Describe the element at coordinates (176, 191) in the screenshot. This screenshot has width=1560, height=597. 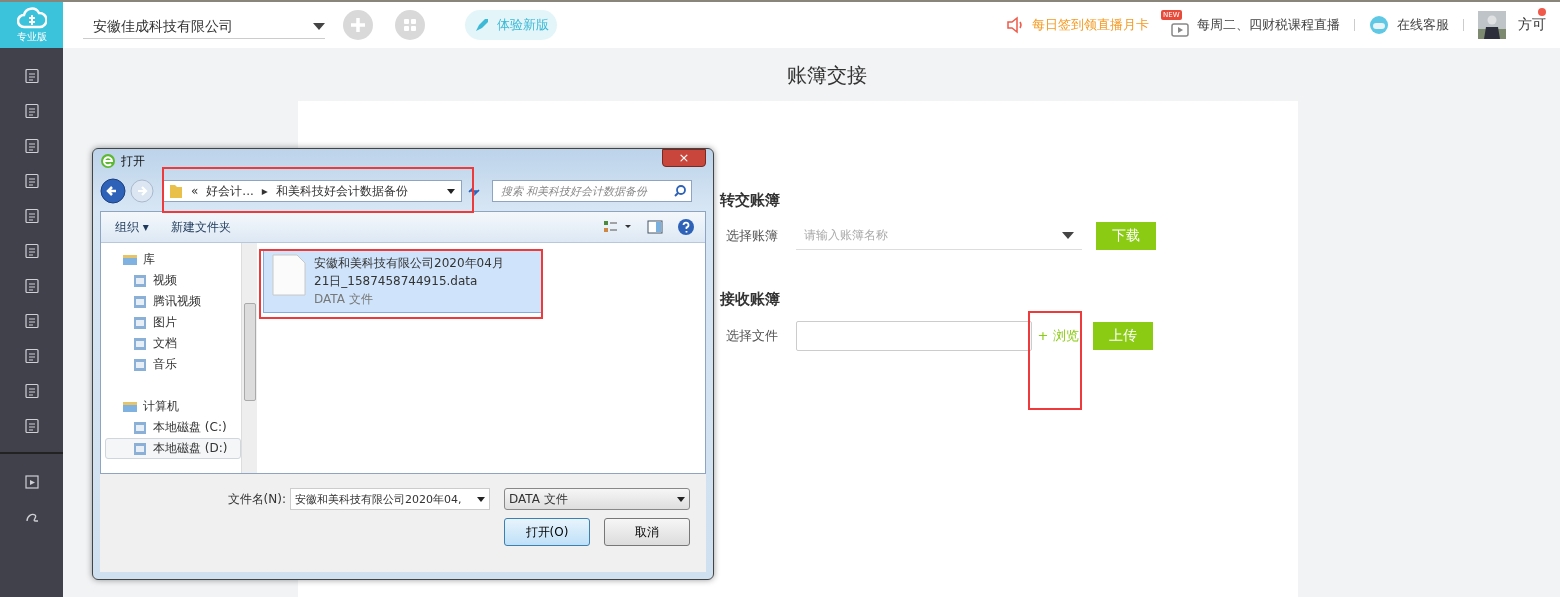
I see `folder-icon` at that location.